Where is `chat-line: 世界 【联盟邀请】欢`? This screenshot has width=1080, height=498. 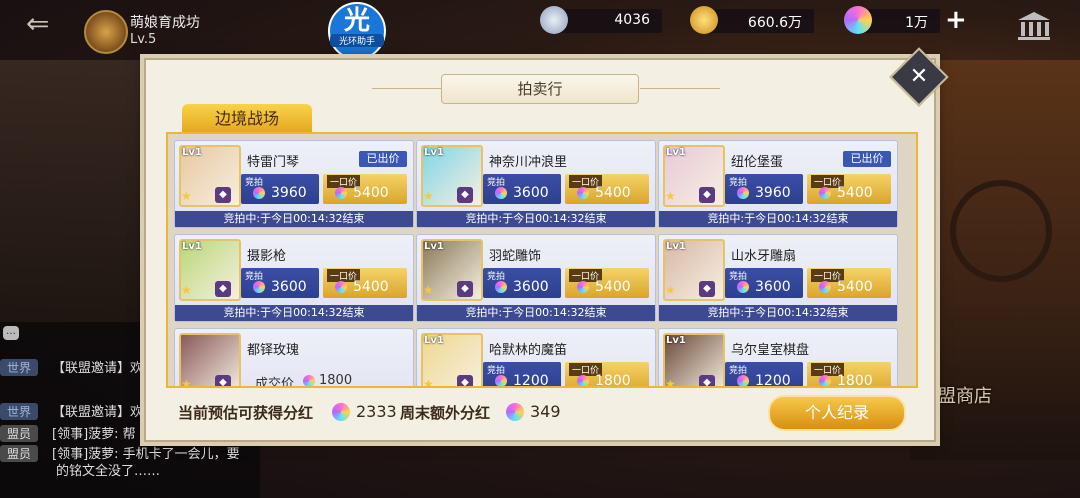
chat-line: 世界 【联盟邀请】欢 is located at coordinates (71, 410).